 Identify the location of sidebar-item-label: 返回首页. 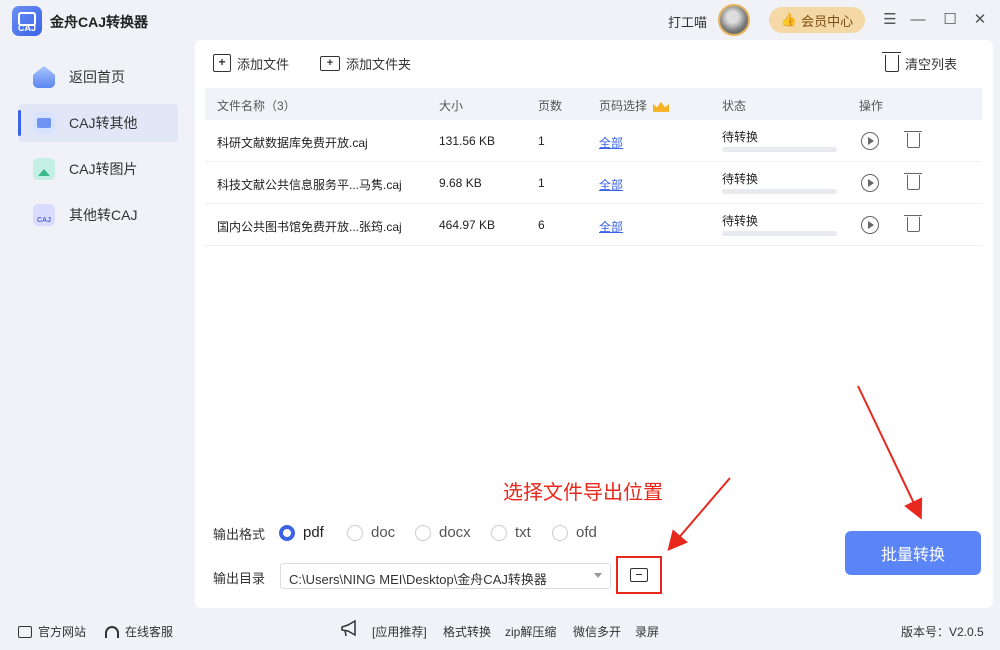
(97, 77).